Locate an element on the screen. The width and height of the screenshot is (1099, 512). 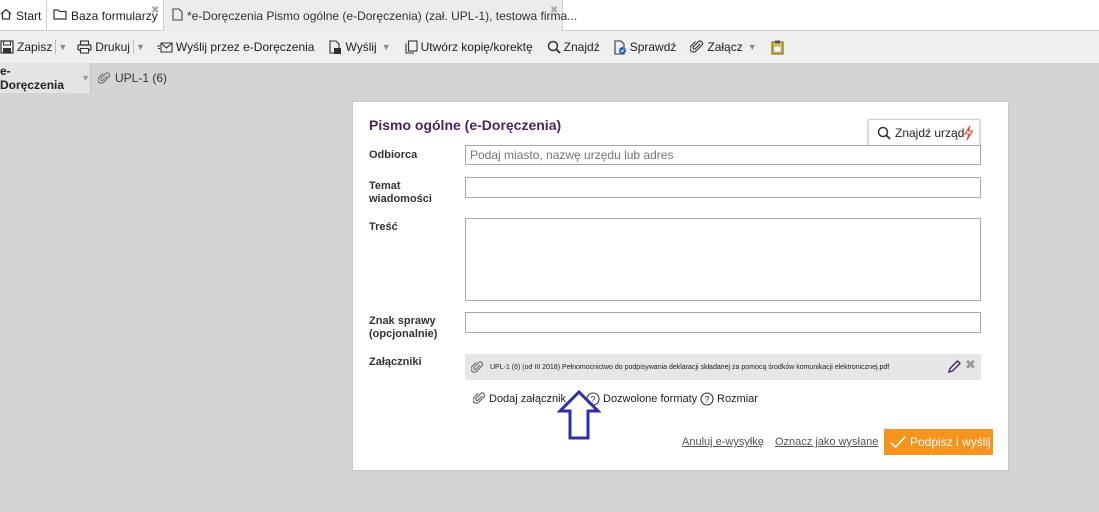
tab-baza-formularzy: Baza formularzy ✖ is located at coordinates (104, 15).